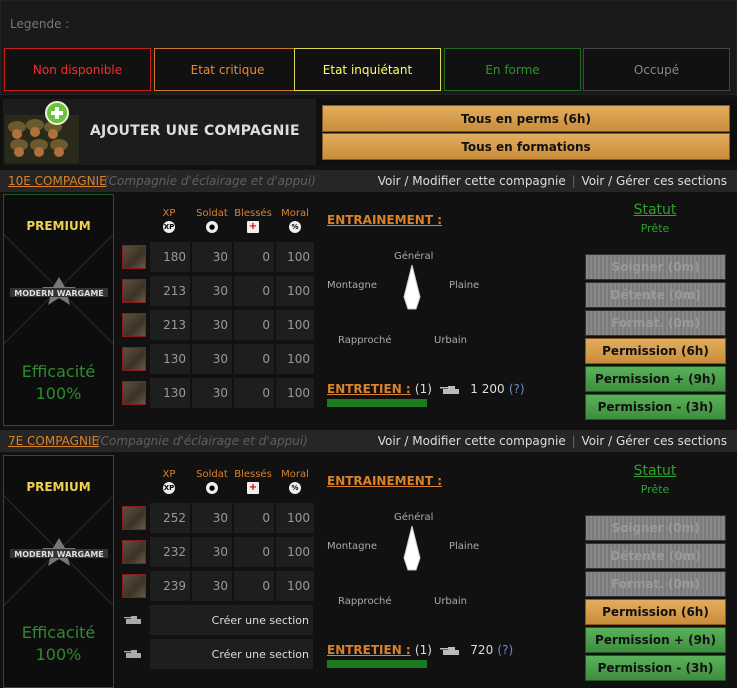 The height and width of the screenshot is (688, 737). I want to click on company-name-link: 7E COMPAGNIE, so click(53, 441).